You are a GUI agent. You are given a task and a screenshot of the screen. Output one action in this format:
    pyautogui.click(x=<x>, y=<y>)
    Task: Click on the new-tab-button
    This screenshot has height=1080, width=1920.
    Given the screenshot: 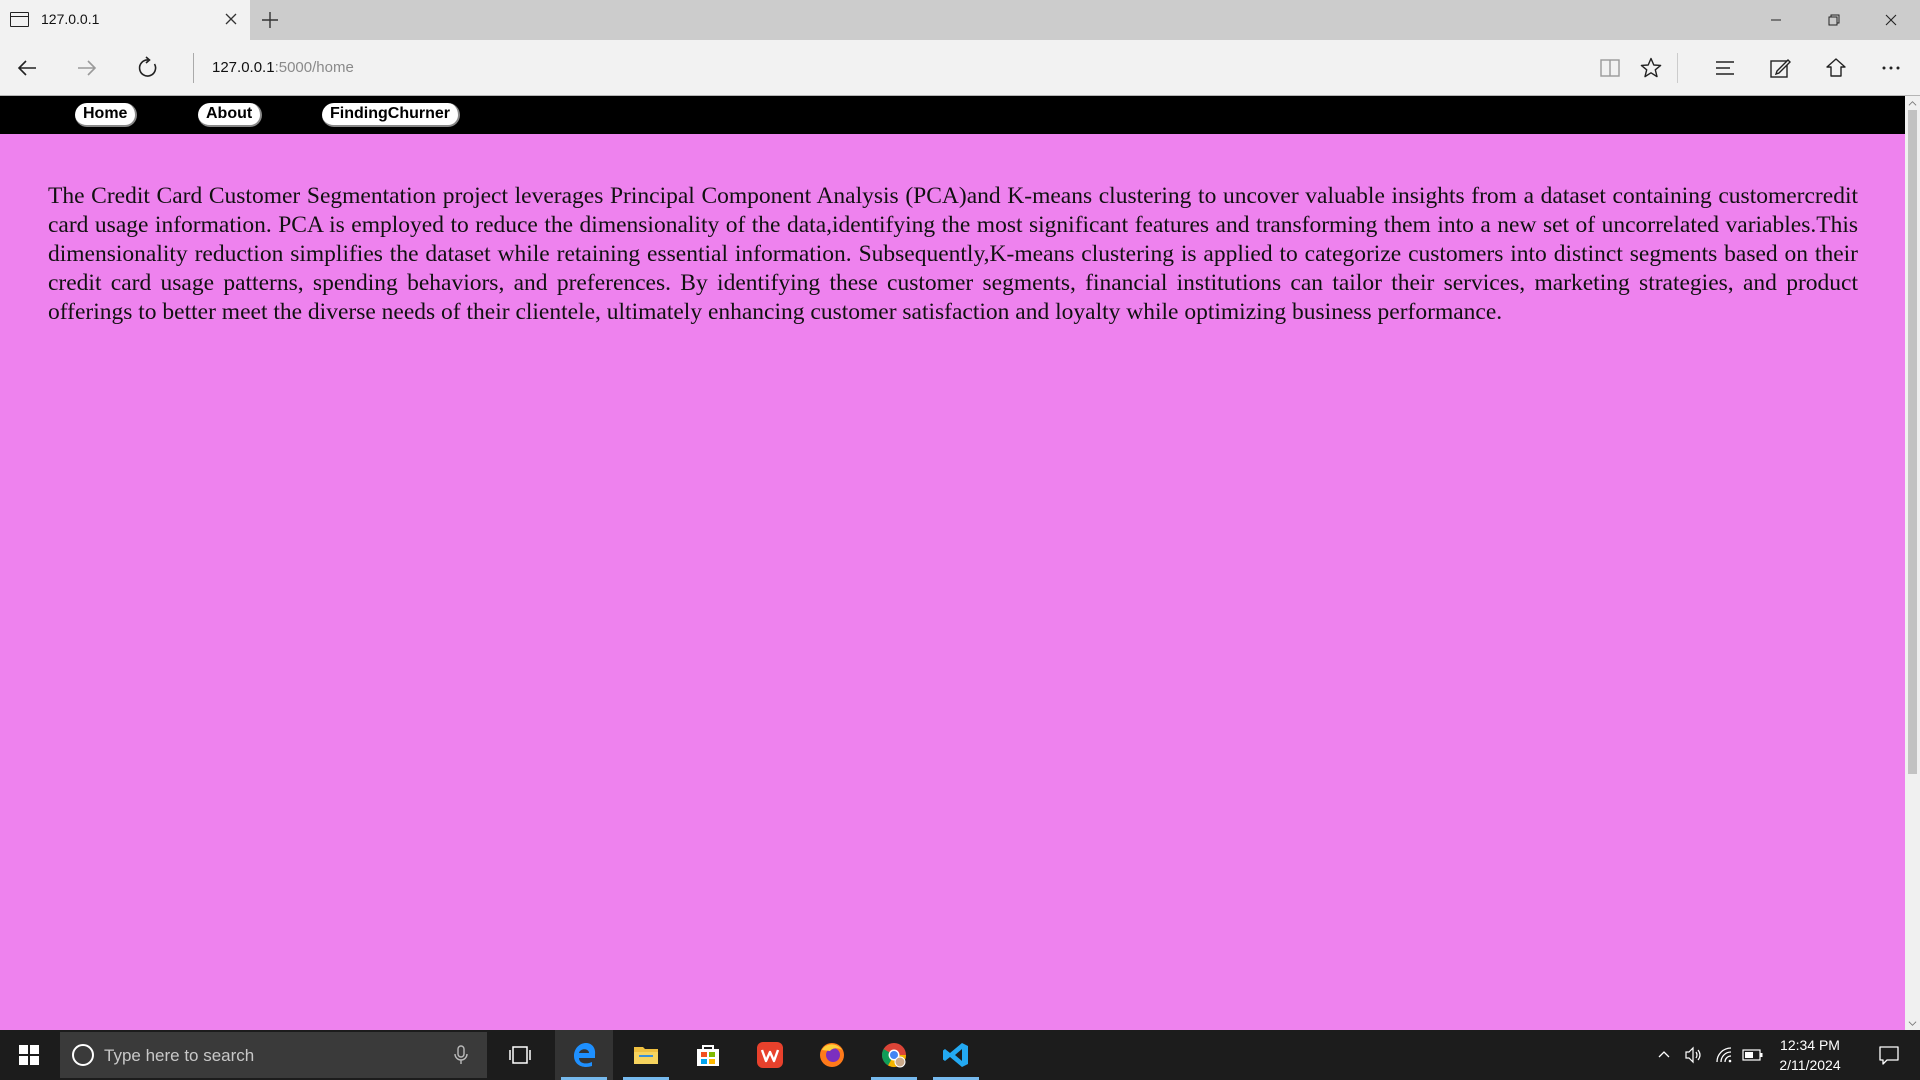 What is the action you would take?
    pyautogui.click(x=270, y=20)
    